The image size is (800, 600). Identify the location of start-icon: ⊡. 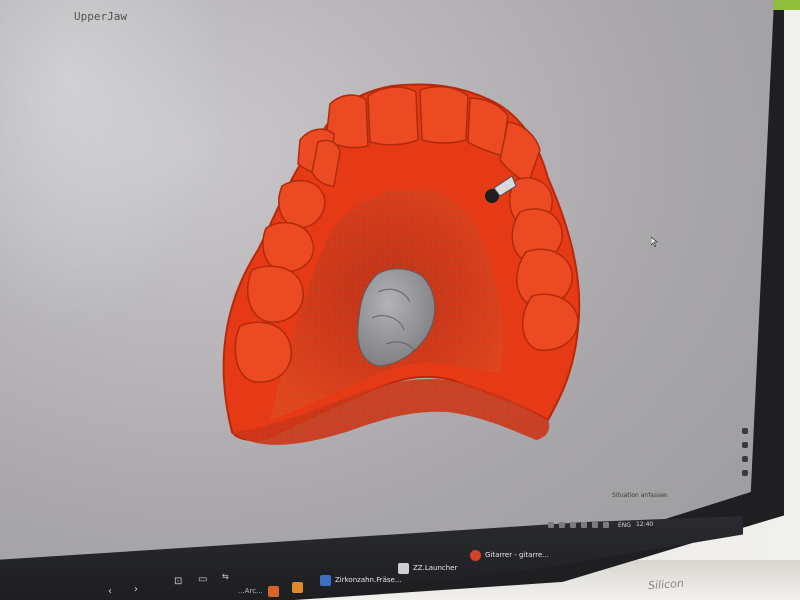
(178, 581).